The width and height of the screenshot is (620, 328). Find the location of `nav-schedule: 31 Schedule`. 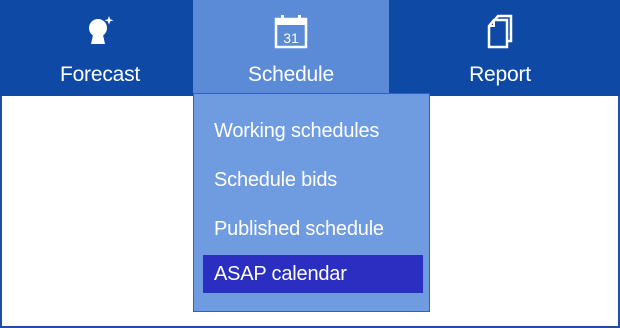

nav-schedule: 31 Schedule is located at coordinates (291, 48).